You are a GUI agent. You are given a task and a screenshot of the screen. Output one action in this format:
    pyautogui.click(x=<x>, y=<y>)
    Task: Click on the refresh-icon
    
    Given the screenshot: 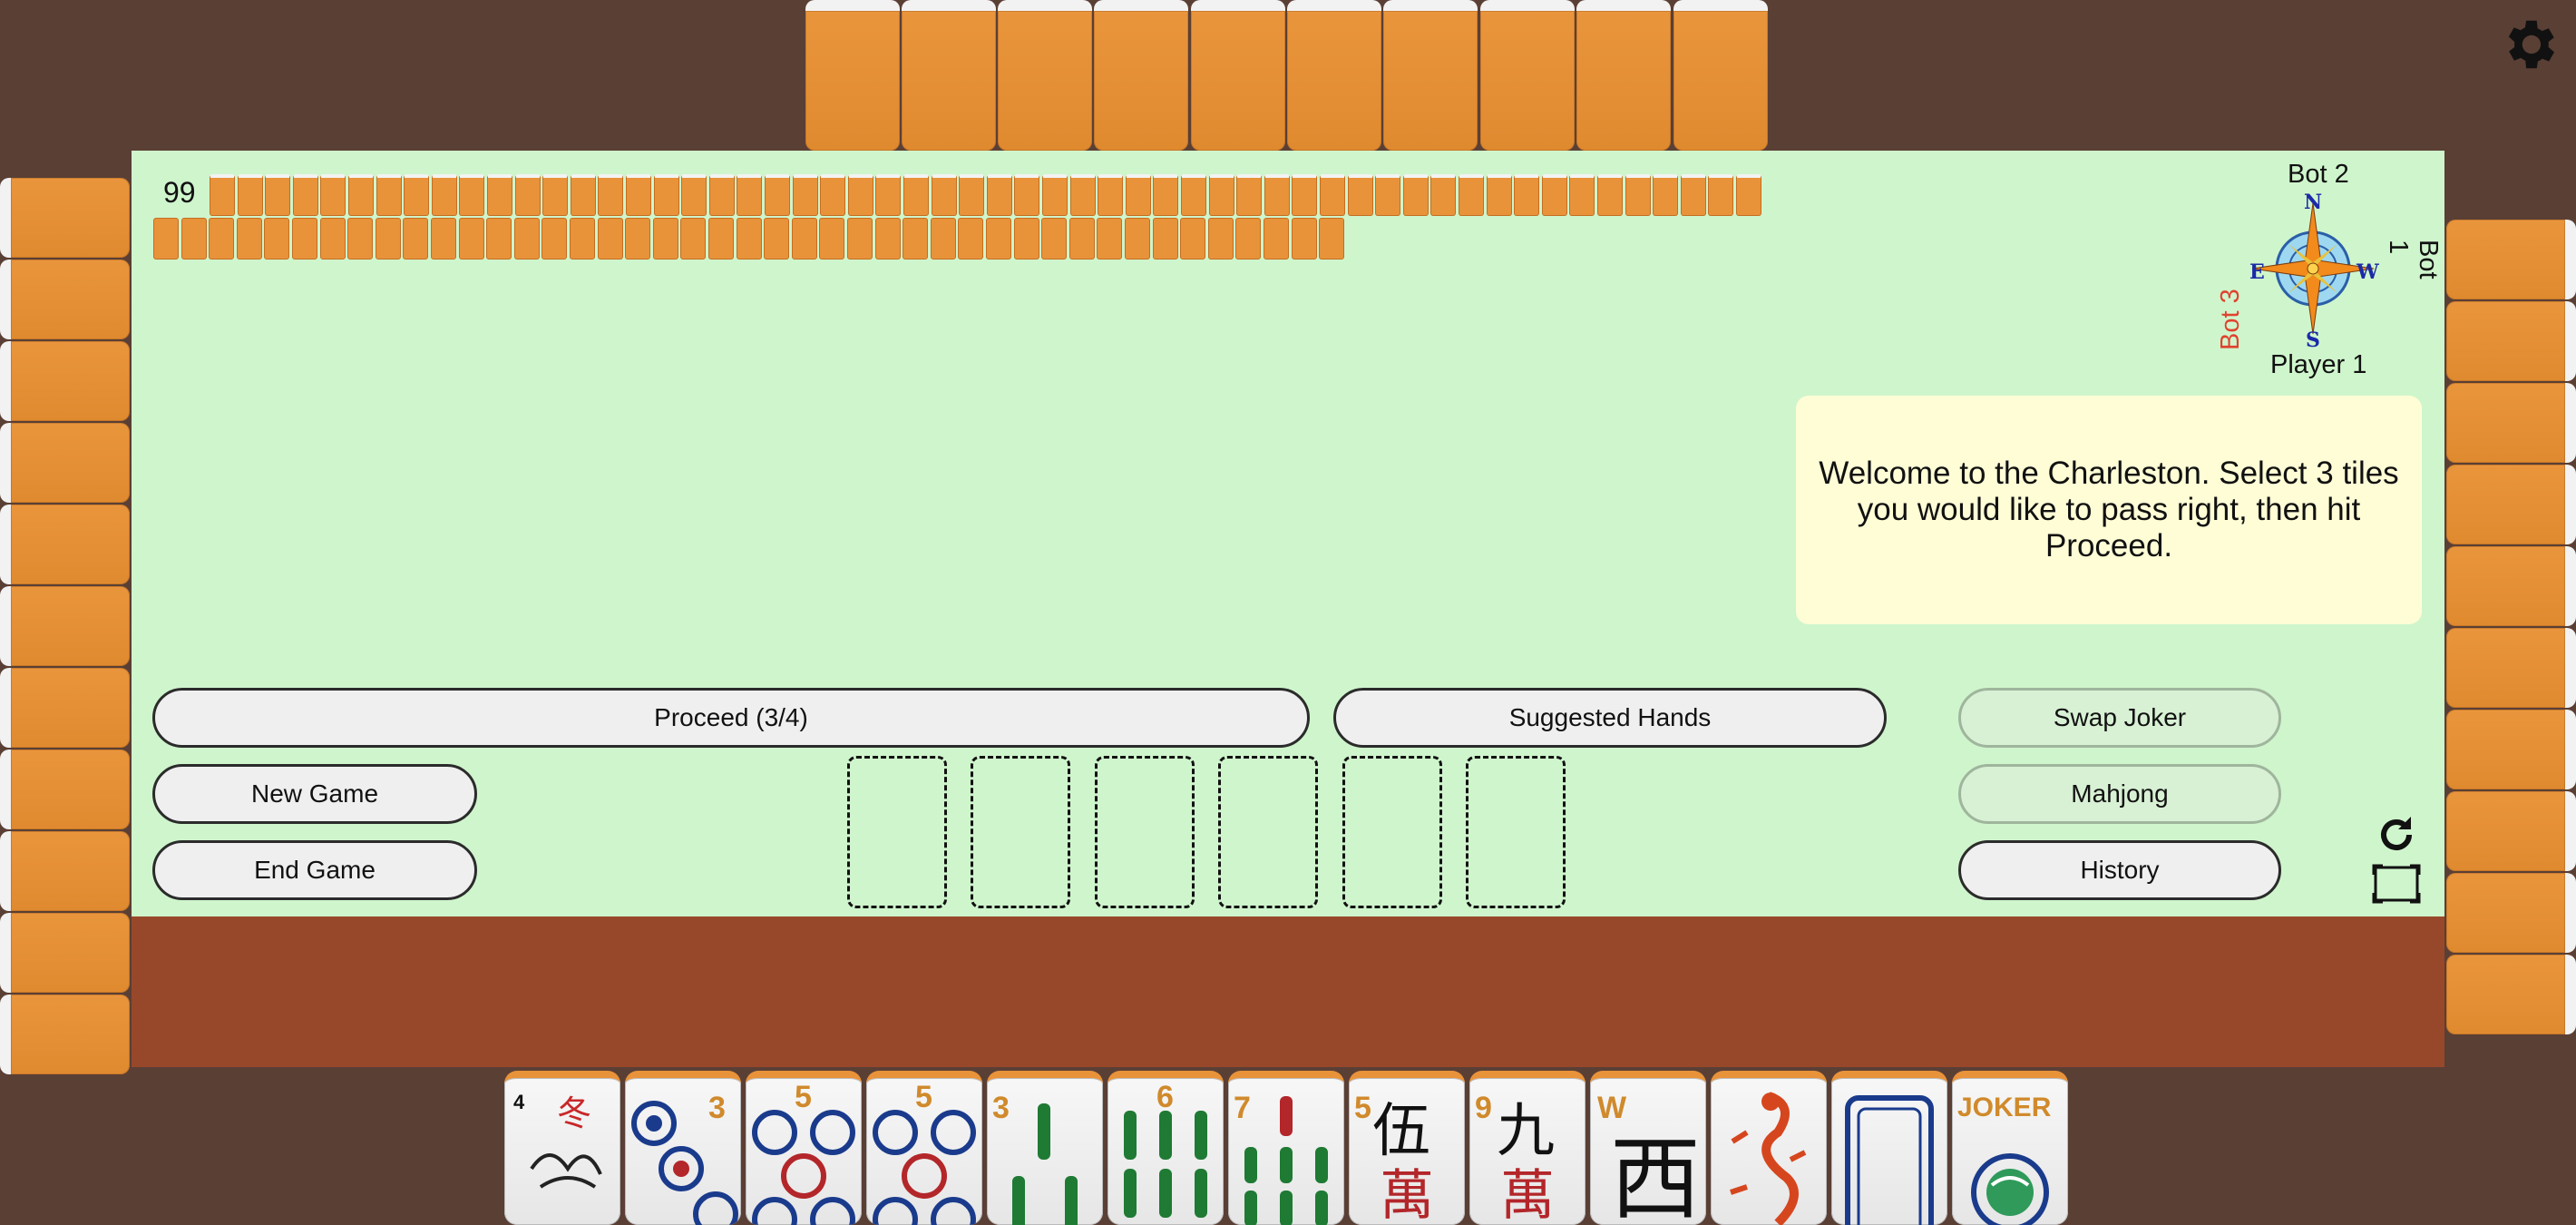 What is the action you would take?
    pyautogui.click(x=2396, y=835)
    